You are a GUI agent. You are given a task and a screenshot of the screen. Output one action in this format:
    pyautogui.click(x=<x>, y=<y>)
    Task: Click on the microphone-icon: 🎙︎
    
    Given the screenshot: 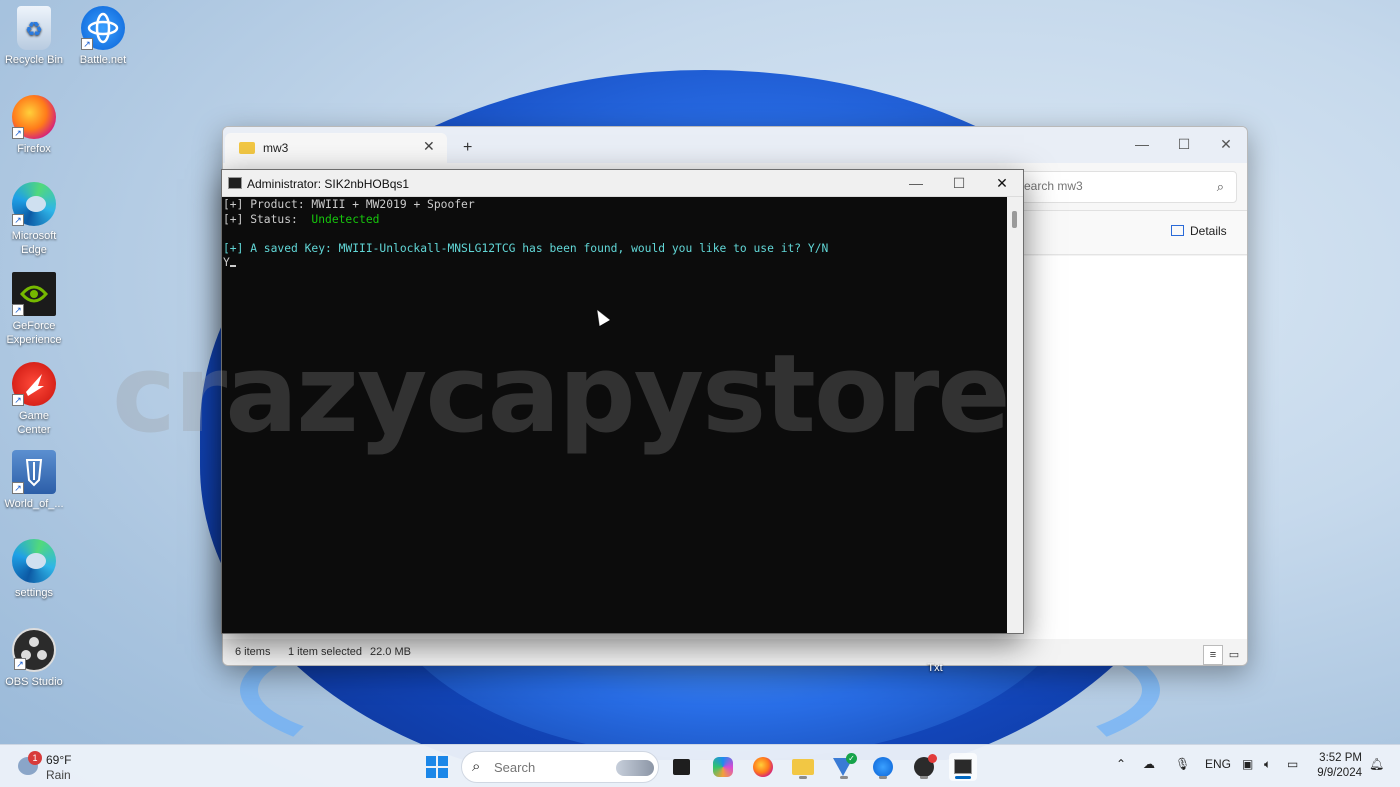 What is the action you would take?
    pyautogui.click(x=1182, y=764)
    